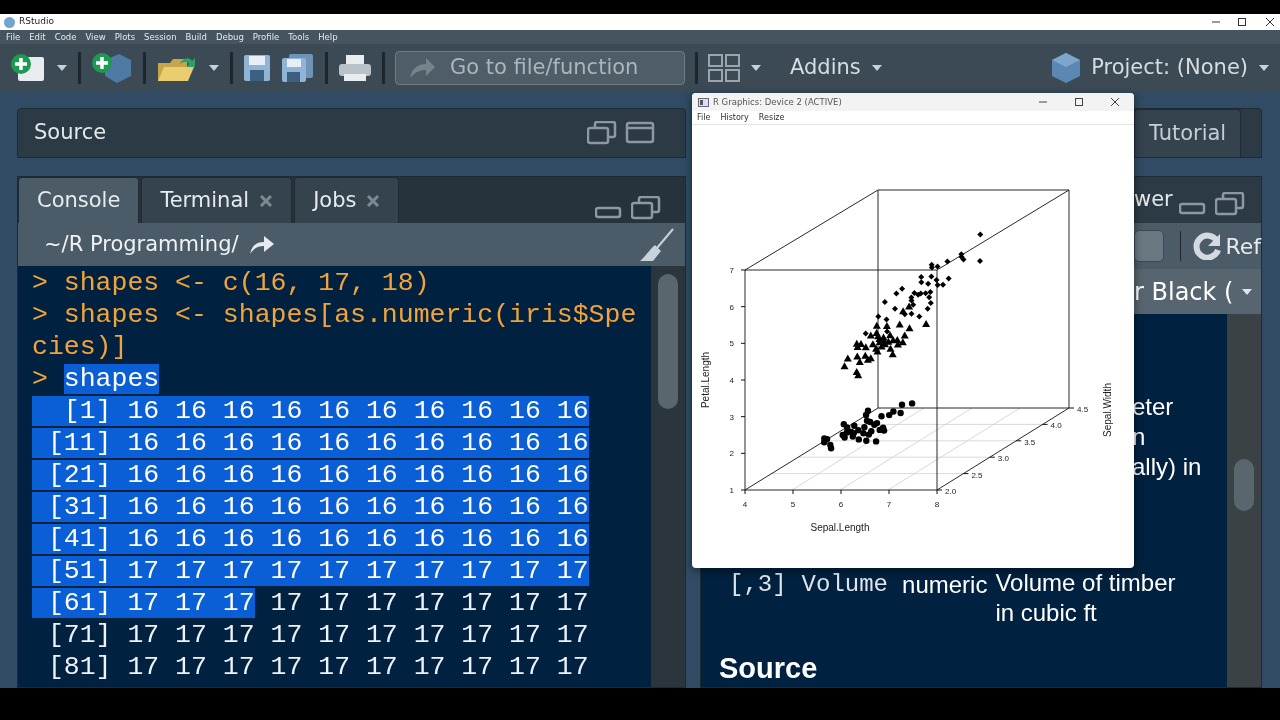 The width and height of the screenshot is (1280, 720). I want to click on highlighted-text: [61] 17 17 17, so click(143, 603).